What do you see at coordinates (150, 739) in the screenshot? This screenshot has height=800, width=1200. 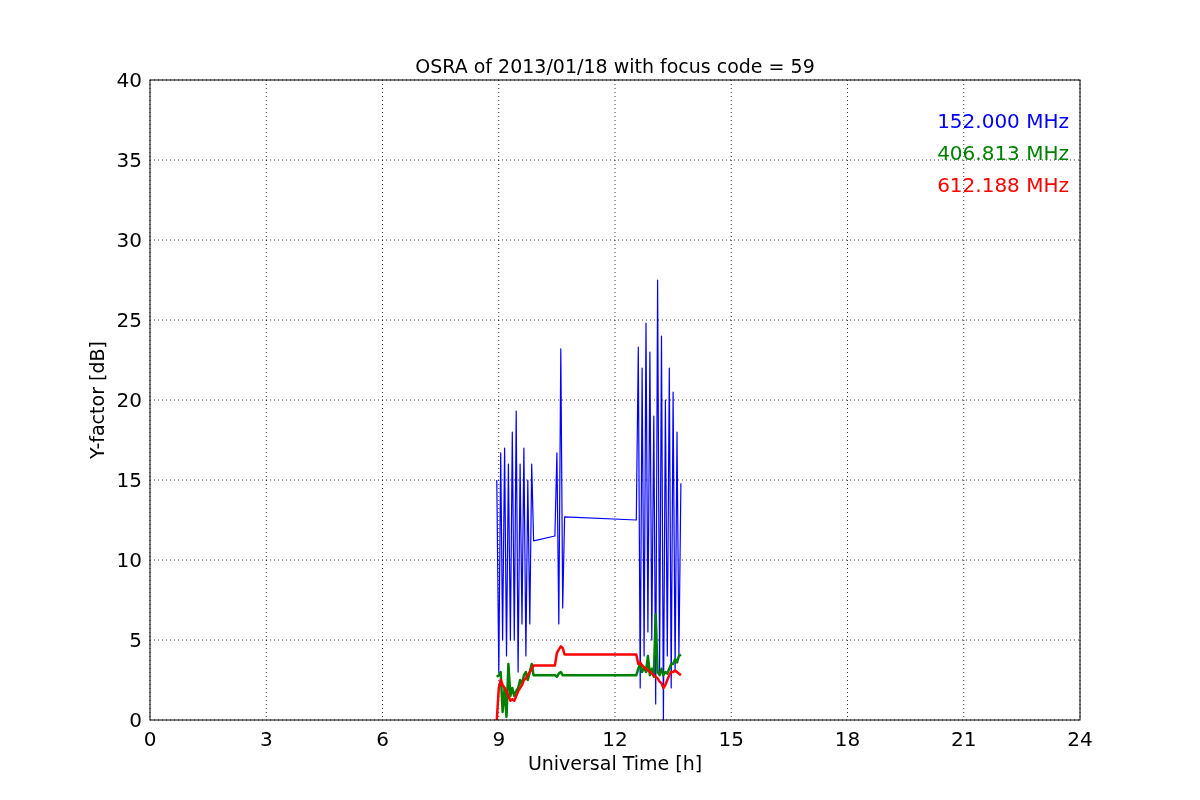 I see `x-tick-label: 0` at bounding box center [150, 739].